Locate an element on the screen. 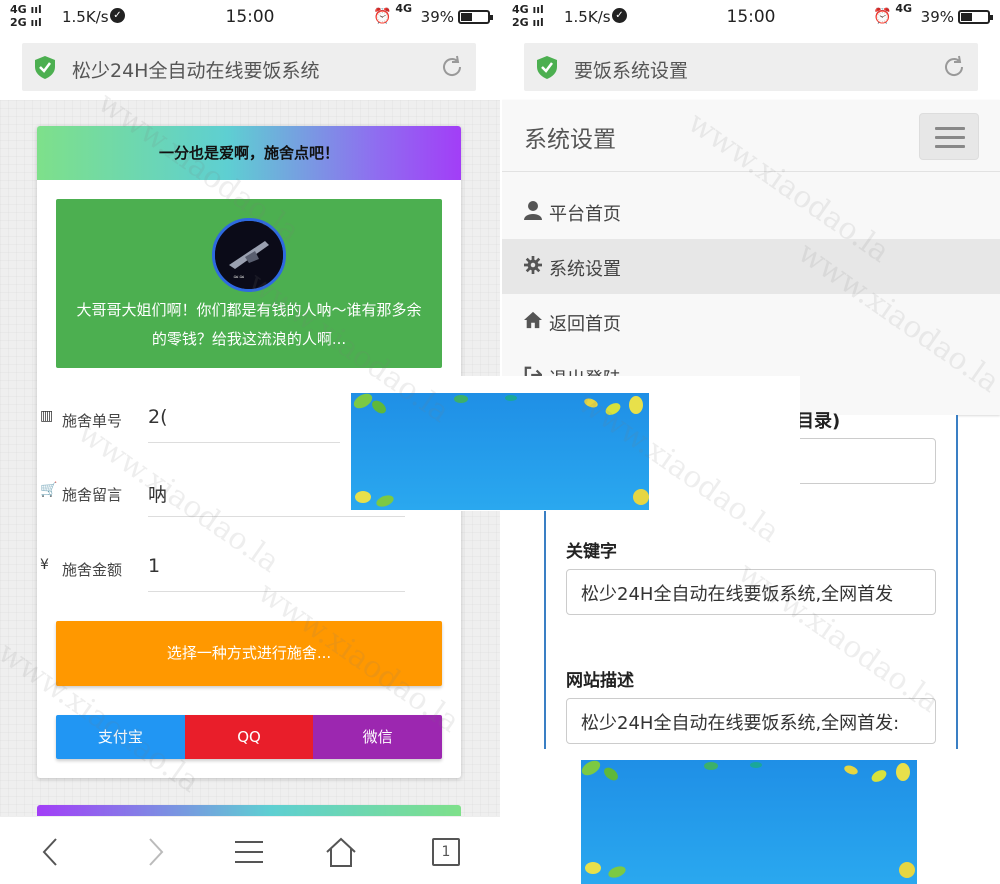 This screenshot has height=884, width=1000. page-title: 松少24H全自动在线要饭系统 is located at coordinates (196, 71).